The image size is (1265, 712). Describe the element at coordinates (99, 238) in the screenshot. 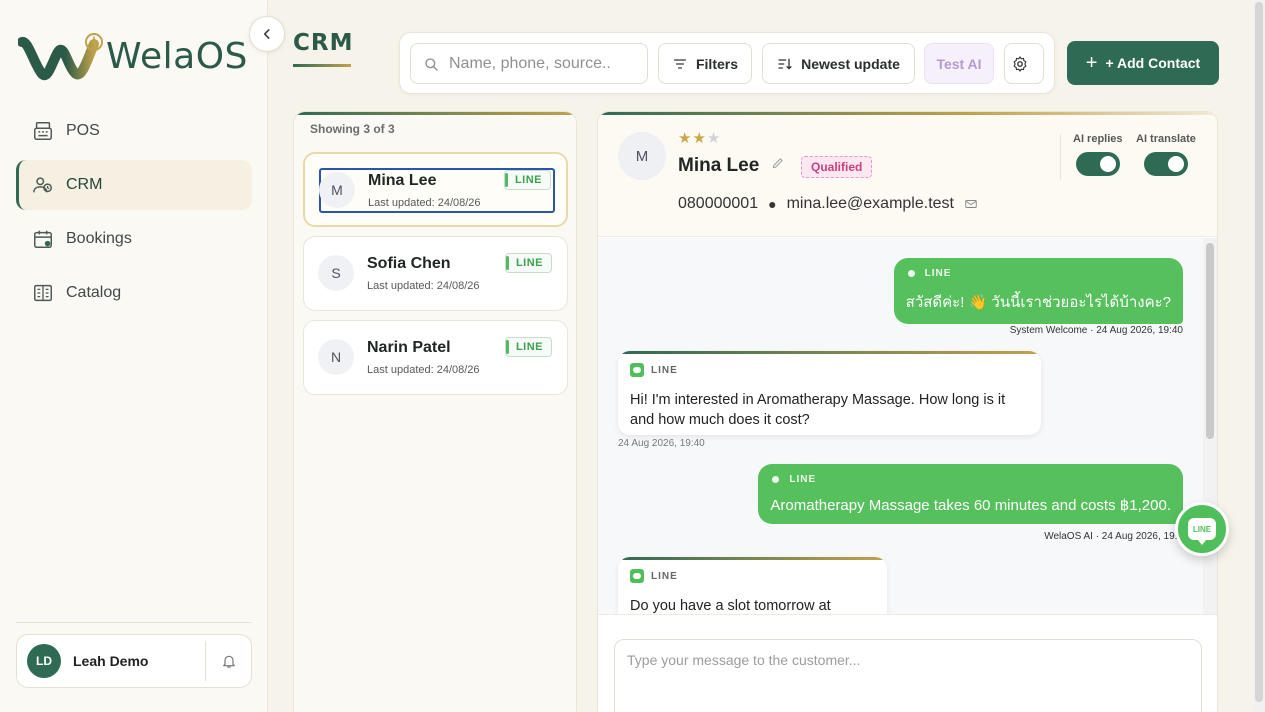

I see `sidebar-item-label: Bookings` at that location.